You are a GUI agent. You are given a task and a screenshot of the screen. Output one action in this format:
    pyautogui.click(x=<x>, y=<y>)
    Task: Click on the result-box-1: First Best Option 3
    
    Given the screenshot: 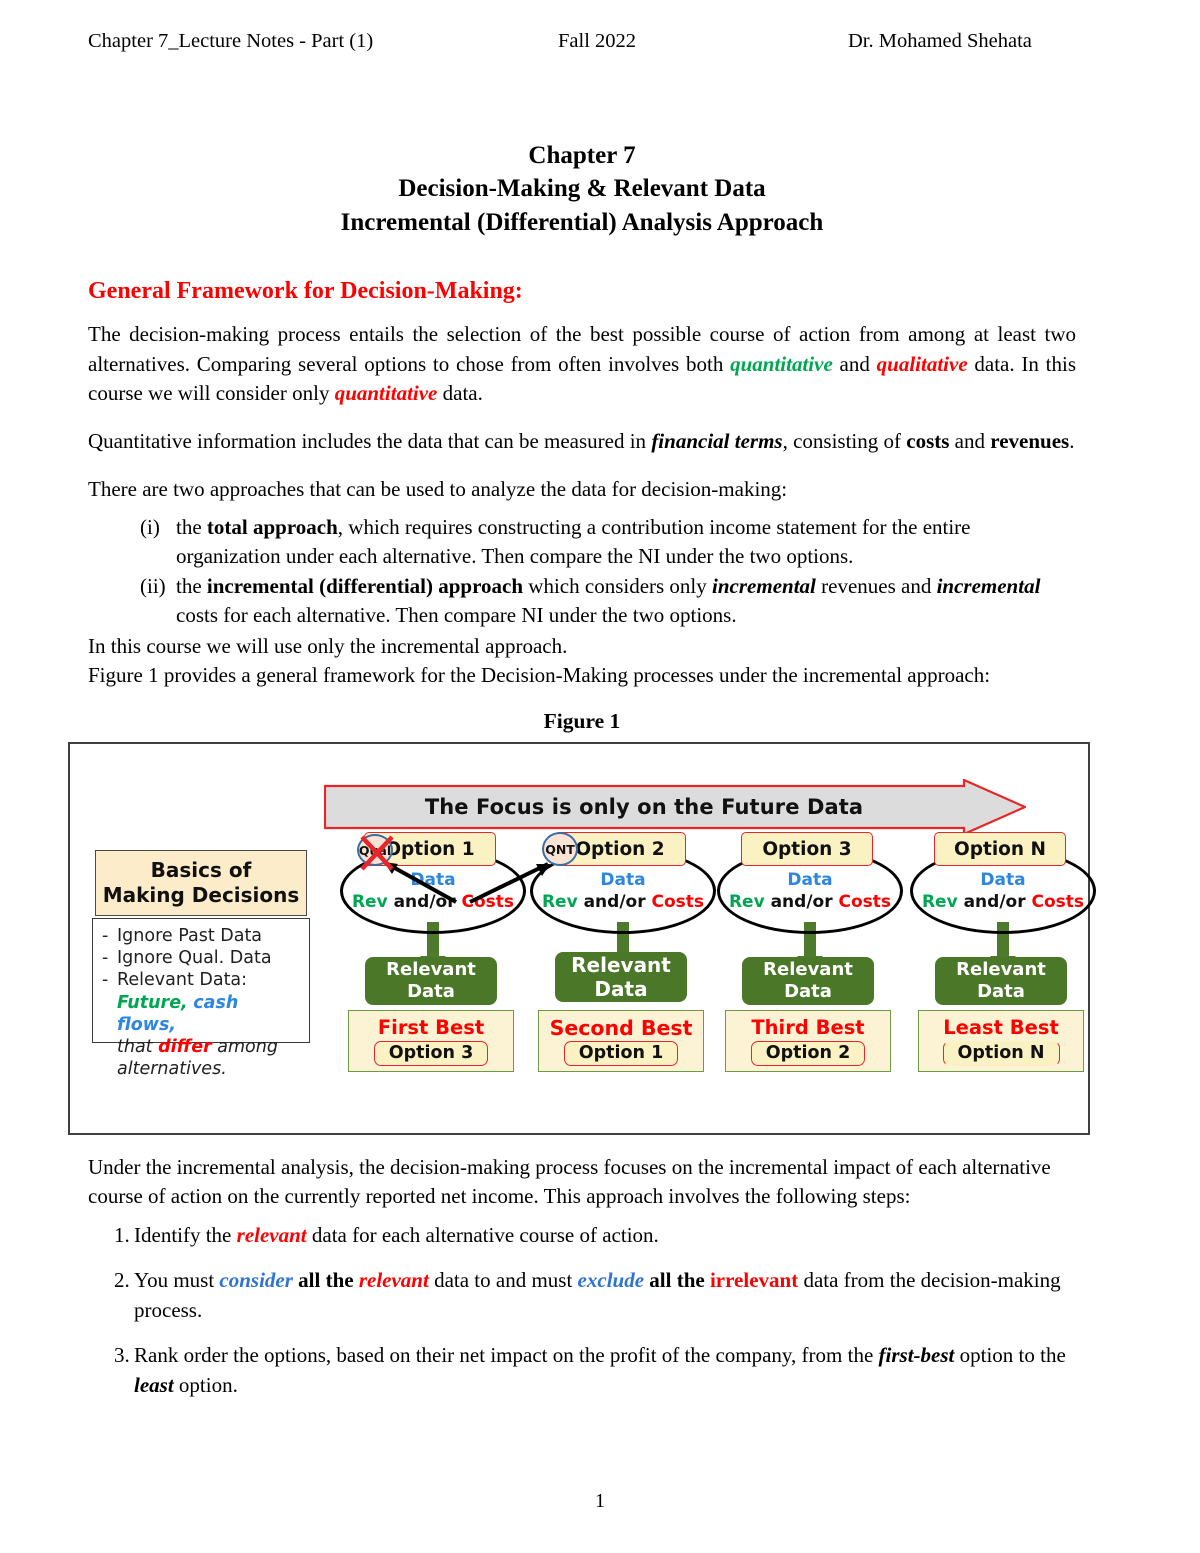 What is the action you would take?
    pyautogui.click(x=431, y=1041)
    